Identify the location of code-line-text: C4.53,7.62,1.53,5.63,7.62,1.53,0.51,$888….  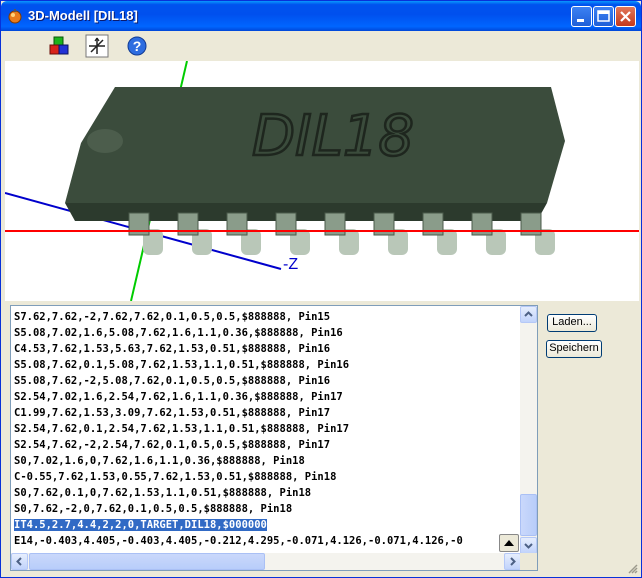
(172, 349).